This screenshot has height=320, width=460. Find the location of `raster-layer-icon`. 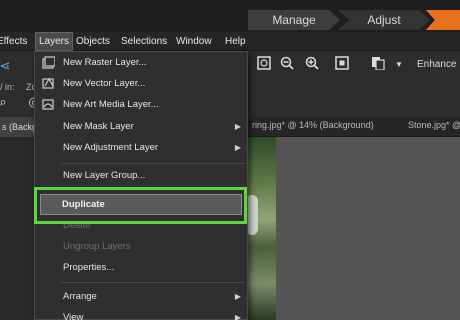

raster-layer-icon is located at coordinates (48, 63).